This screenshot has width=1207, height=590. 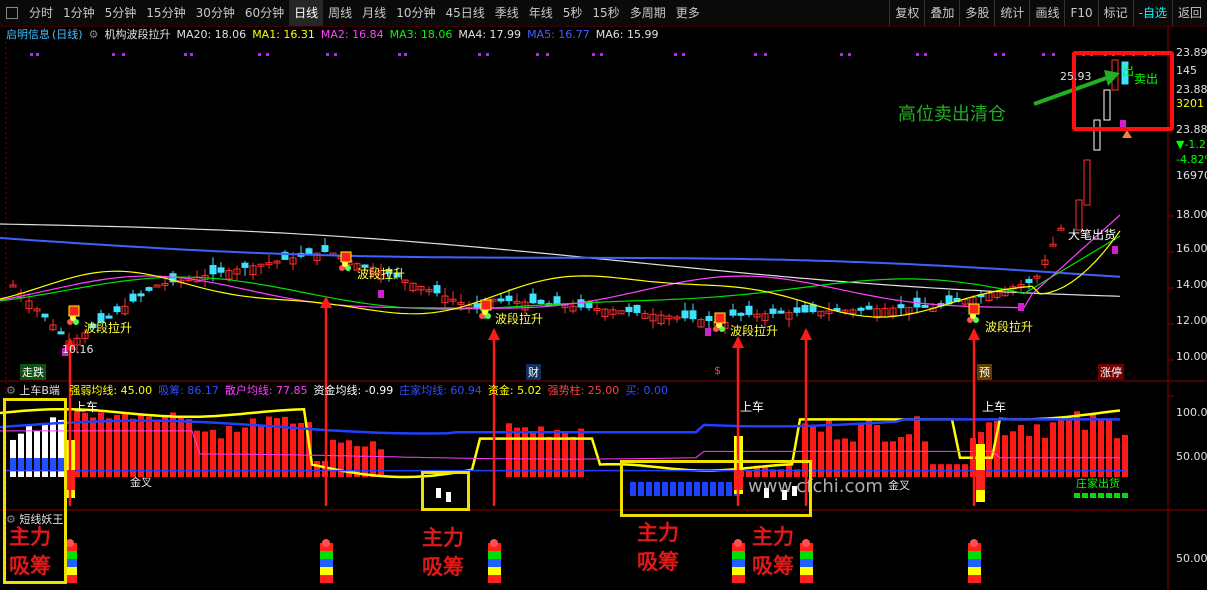 I want to click on sub1-legend-7: 买: 0.00, so click(x=647, y=390).